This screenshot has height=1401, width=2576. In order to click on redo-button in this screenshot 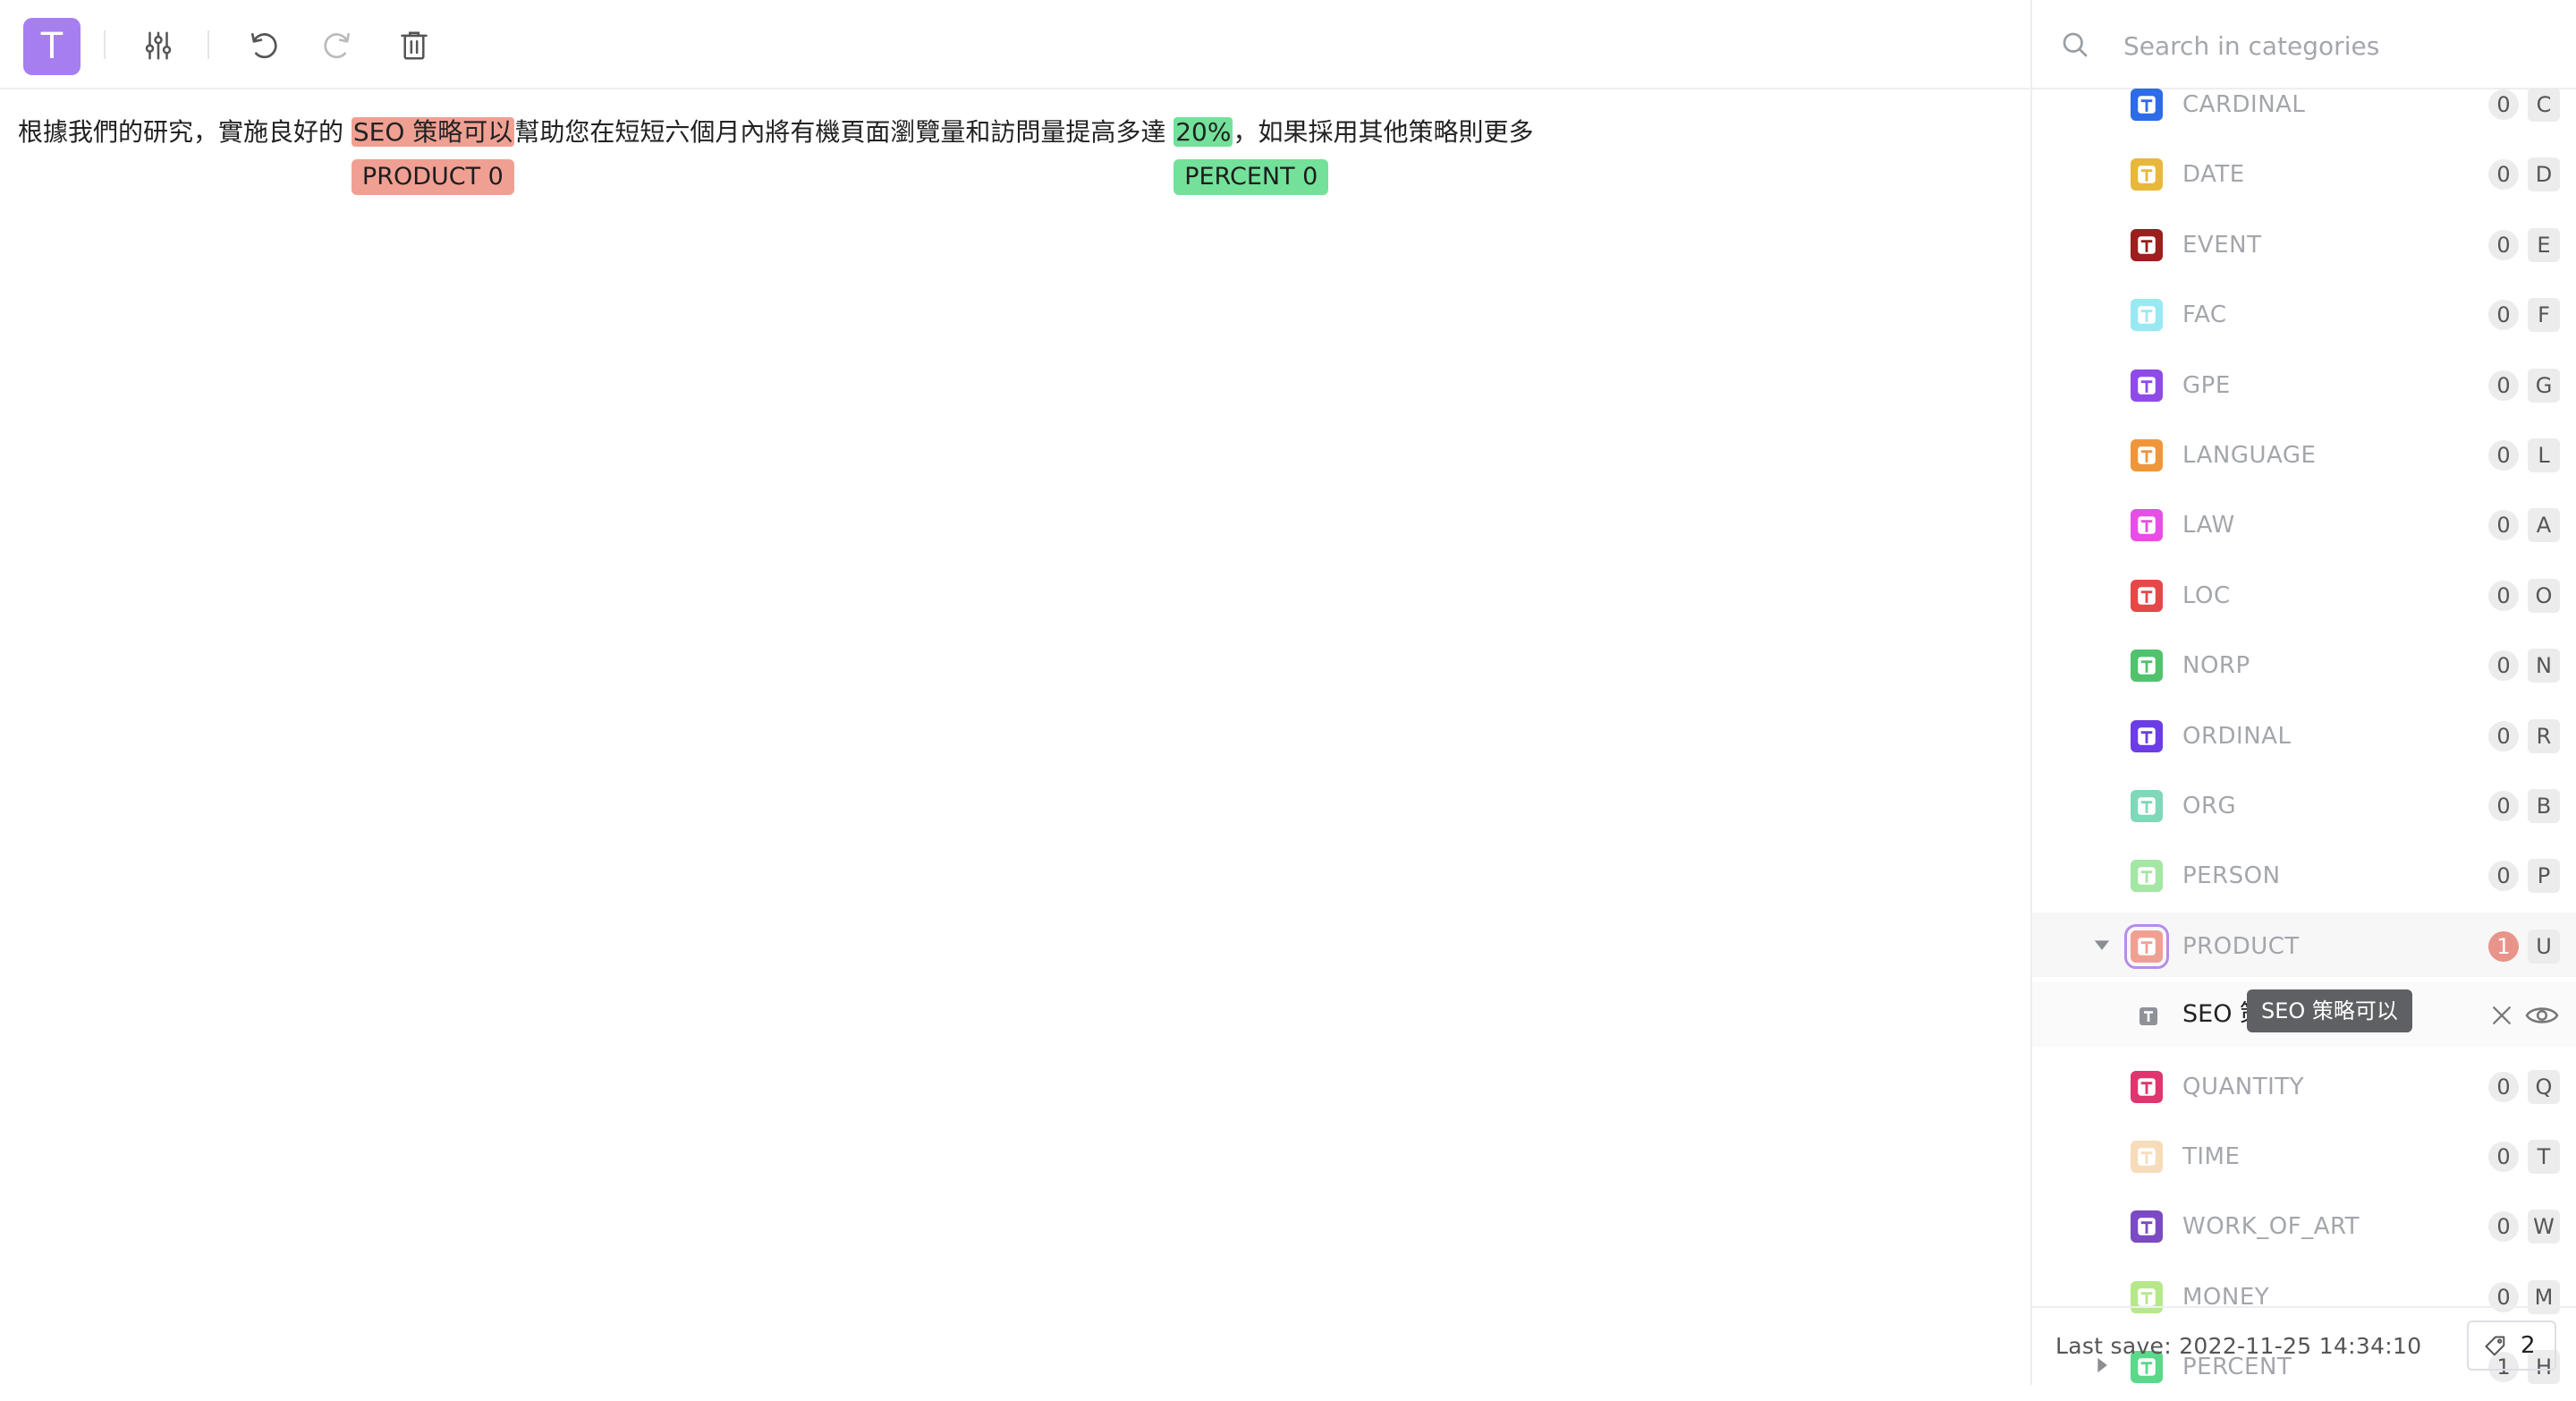, I will do `click(337, 45)`.